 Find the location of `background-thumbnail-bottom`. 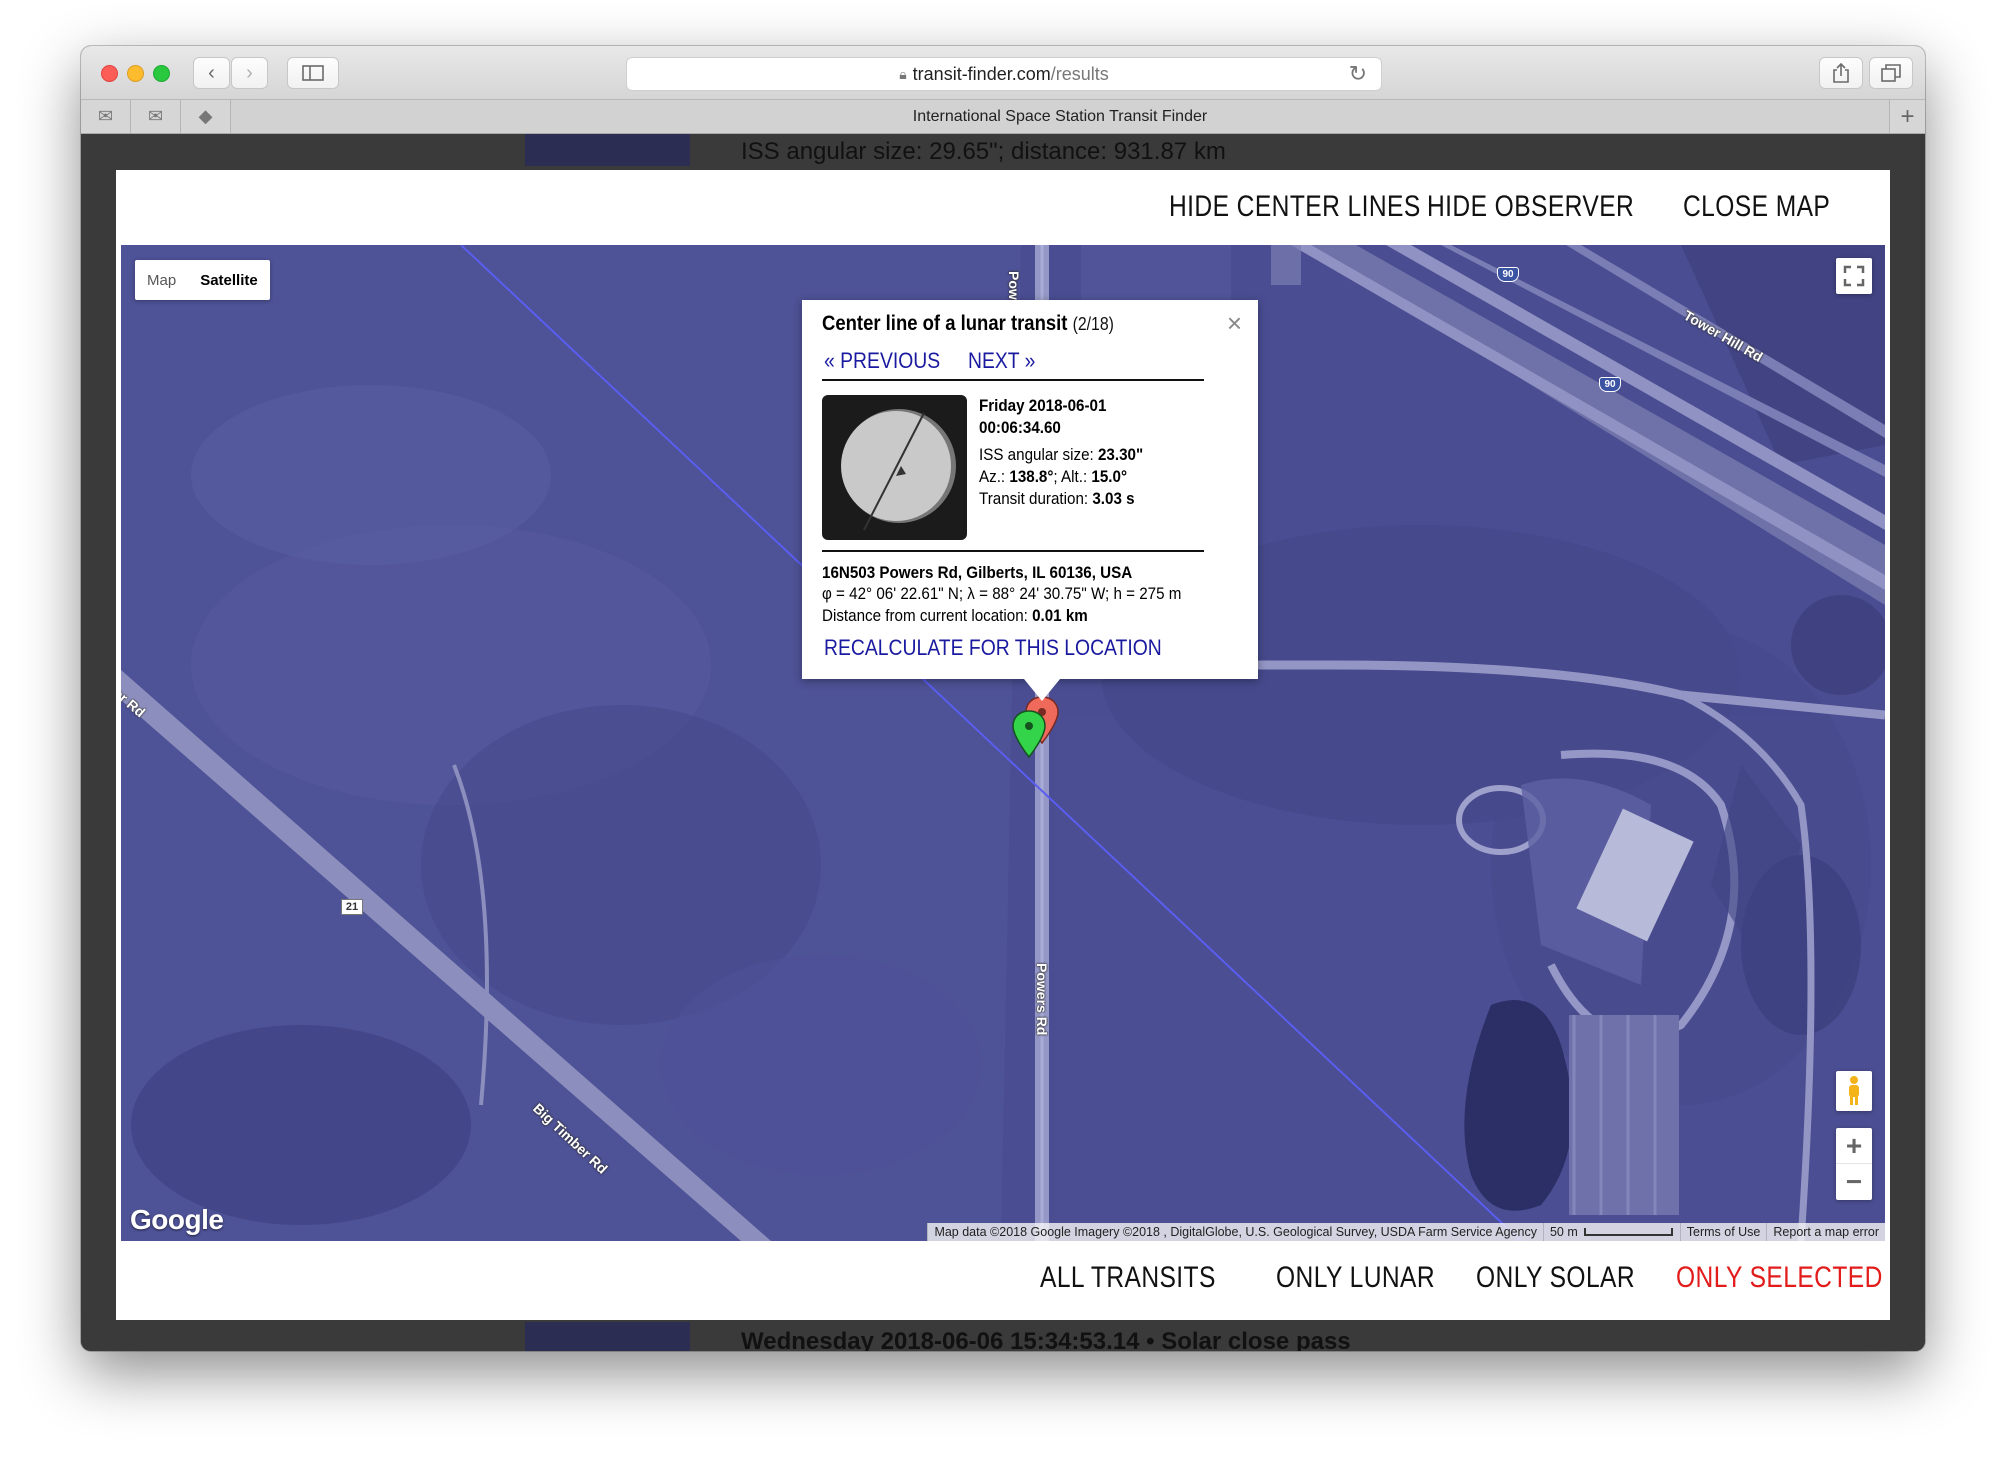

background-thumbnail-bottom is located at coordinates (607, 1336).